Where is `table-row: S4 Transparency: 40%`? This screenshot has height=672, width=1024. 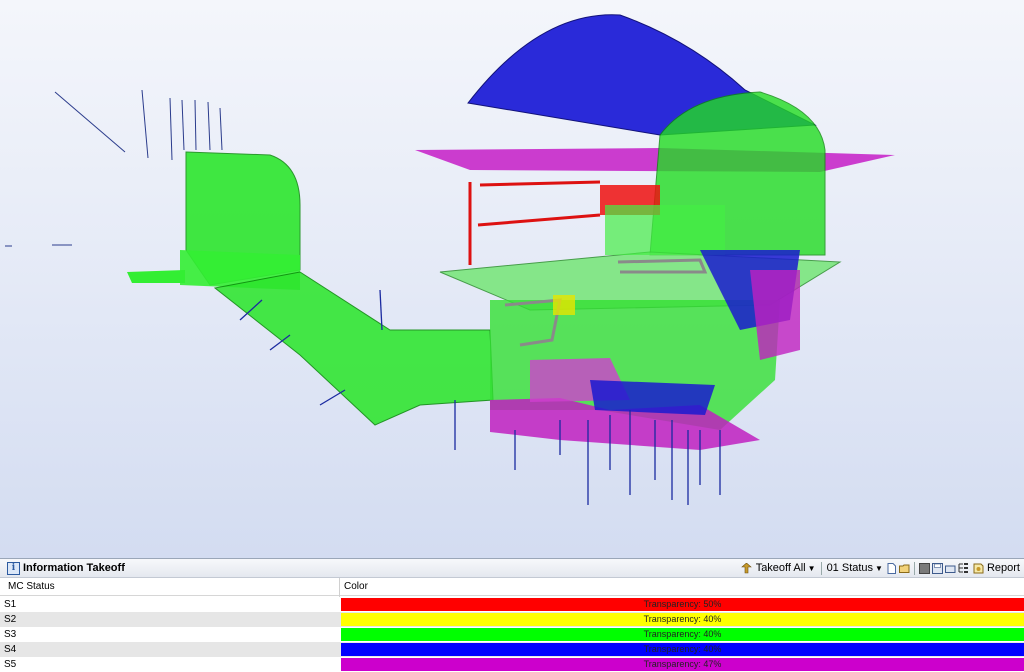 table-row: S4 Transparency: 40% is located at coordinates (512, 649).